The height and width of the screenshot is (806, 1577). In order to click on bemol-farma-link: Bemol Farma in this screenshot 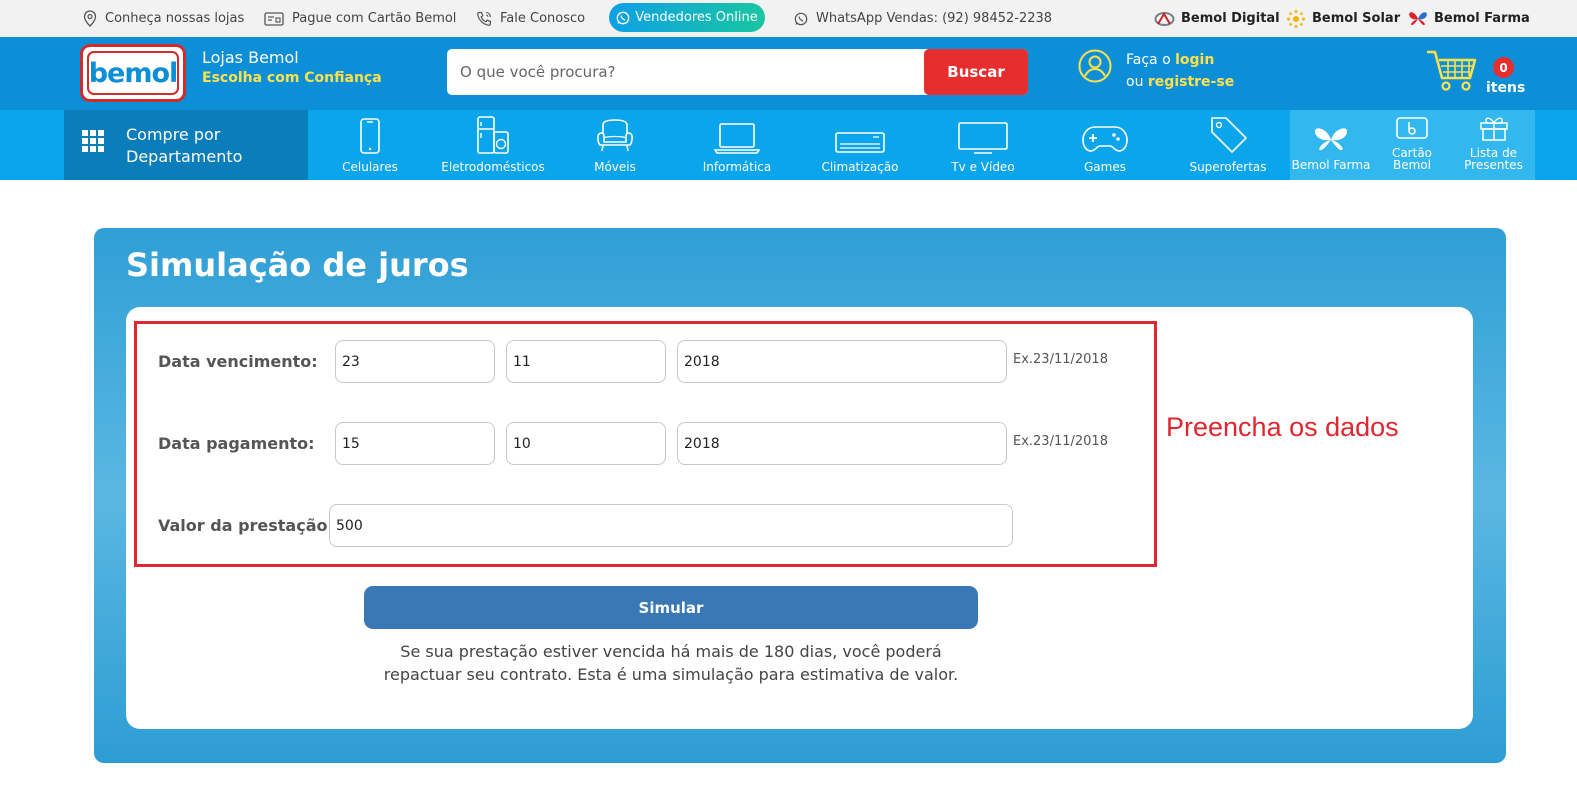, I will do `click(1469, 18)`.